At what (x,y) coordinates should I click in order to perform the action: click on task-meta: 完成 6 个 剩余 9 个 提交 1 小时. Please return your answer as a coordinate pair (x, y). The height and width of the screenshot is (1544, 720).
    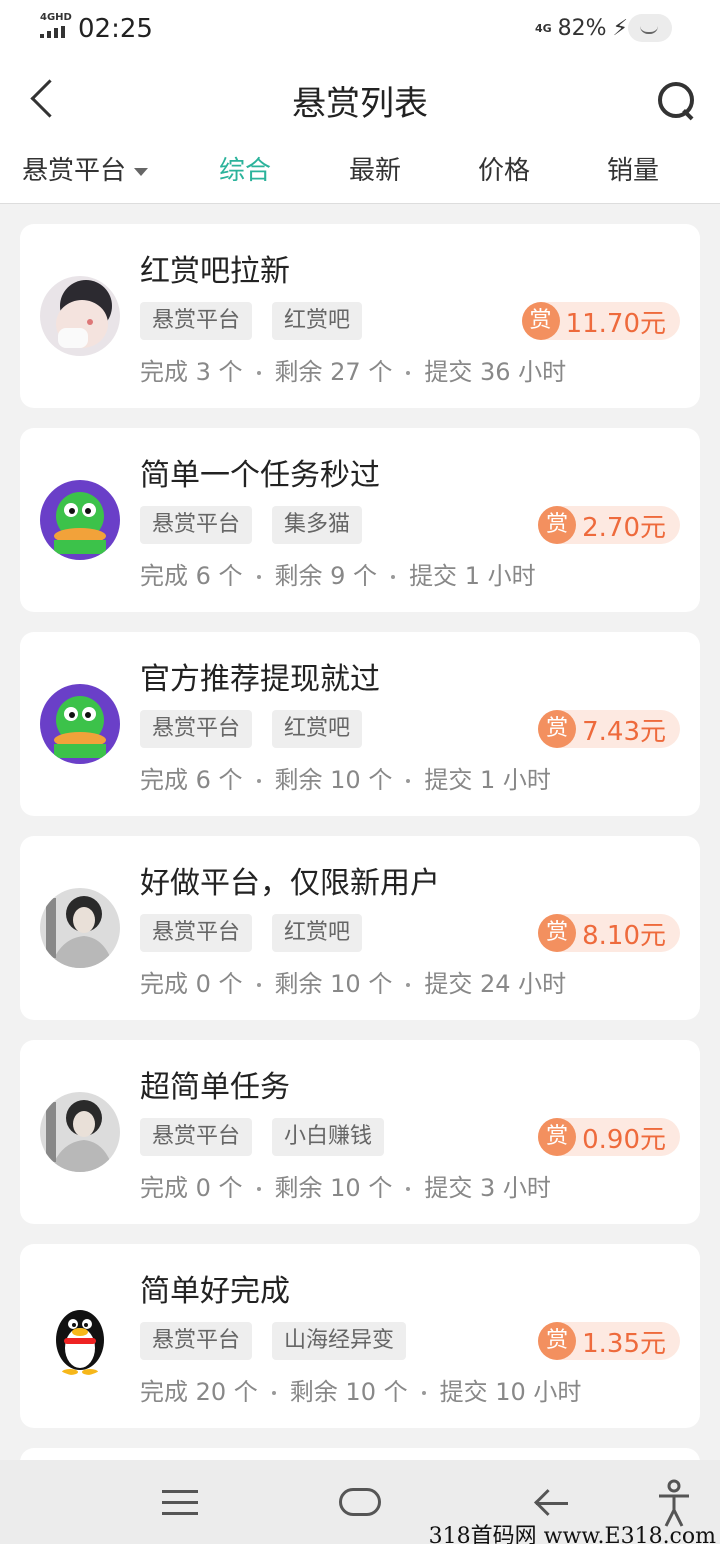
    Looking at the image, I should click on (338, 573).